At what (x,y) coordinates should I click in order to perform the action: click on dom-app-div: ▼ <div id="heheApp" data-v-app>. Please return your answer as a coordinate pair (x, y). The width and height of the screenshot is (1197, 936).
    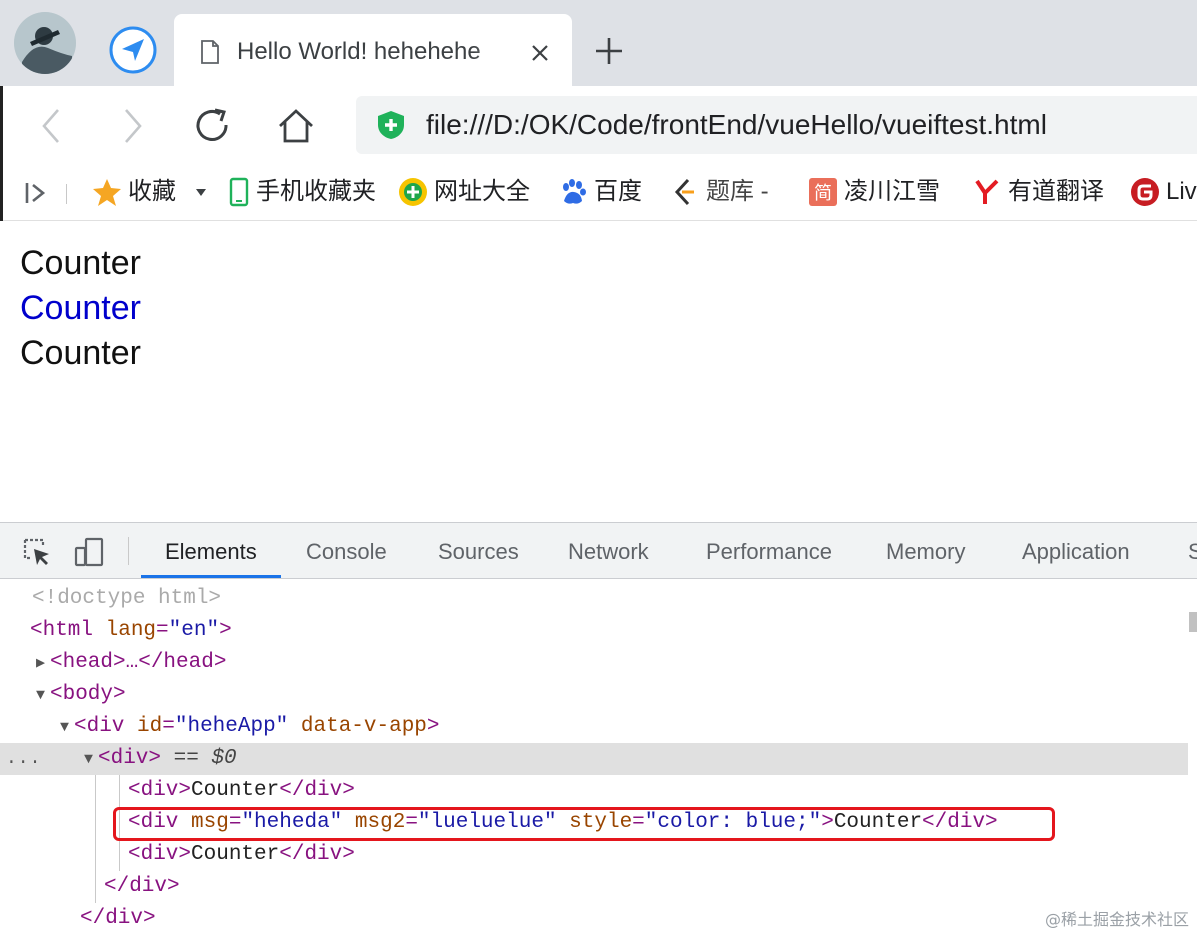
    Looking at the image, I should click on (628, 727).